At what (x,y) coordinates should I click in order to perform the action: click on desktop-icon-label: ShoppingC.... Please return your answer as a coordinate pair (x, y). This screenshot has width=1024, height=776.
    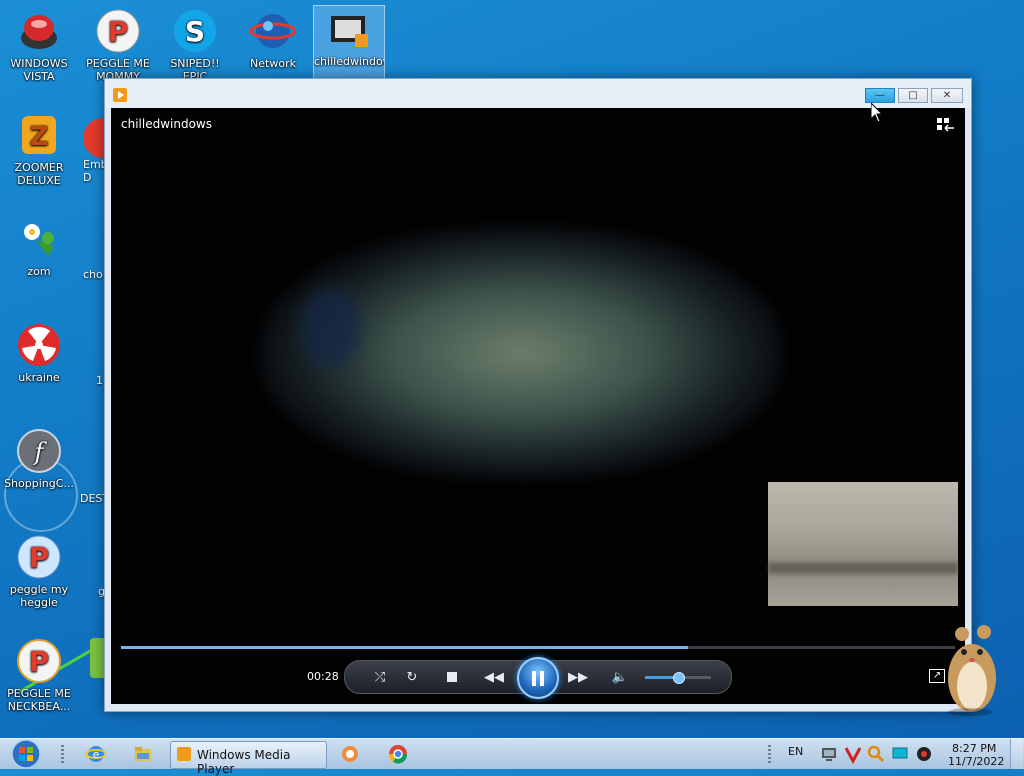
    Looking at the image, I should click on (39, 483).